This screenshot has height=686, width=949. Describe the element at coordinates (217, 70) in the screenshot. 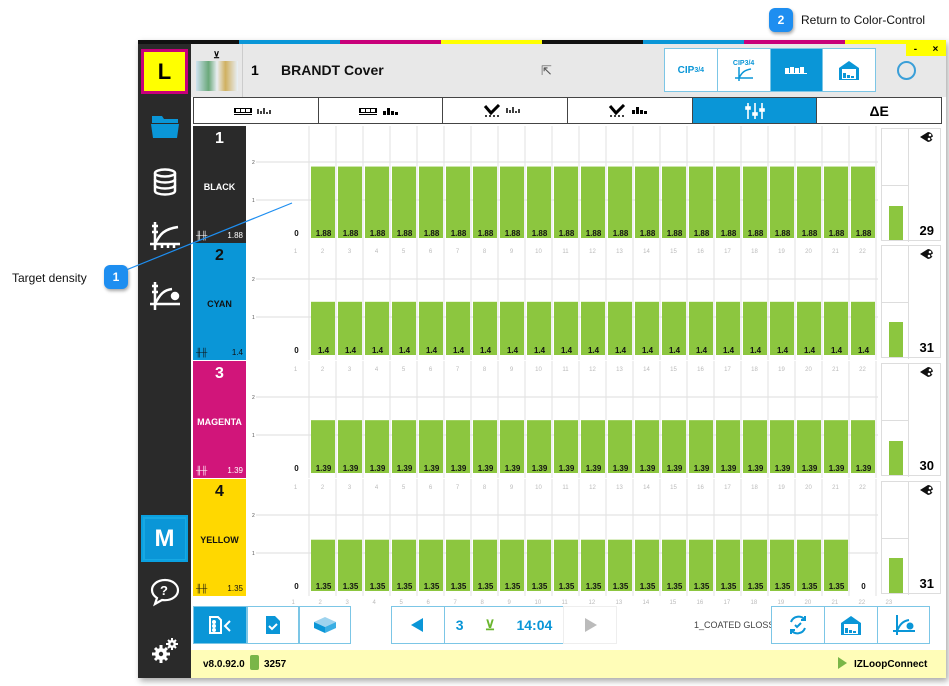

I see `job-thumbnail: ⊻` at that location.